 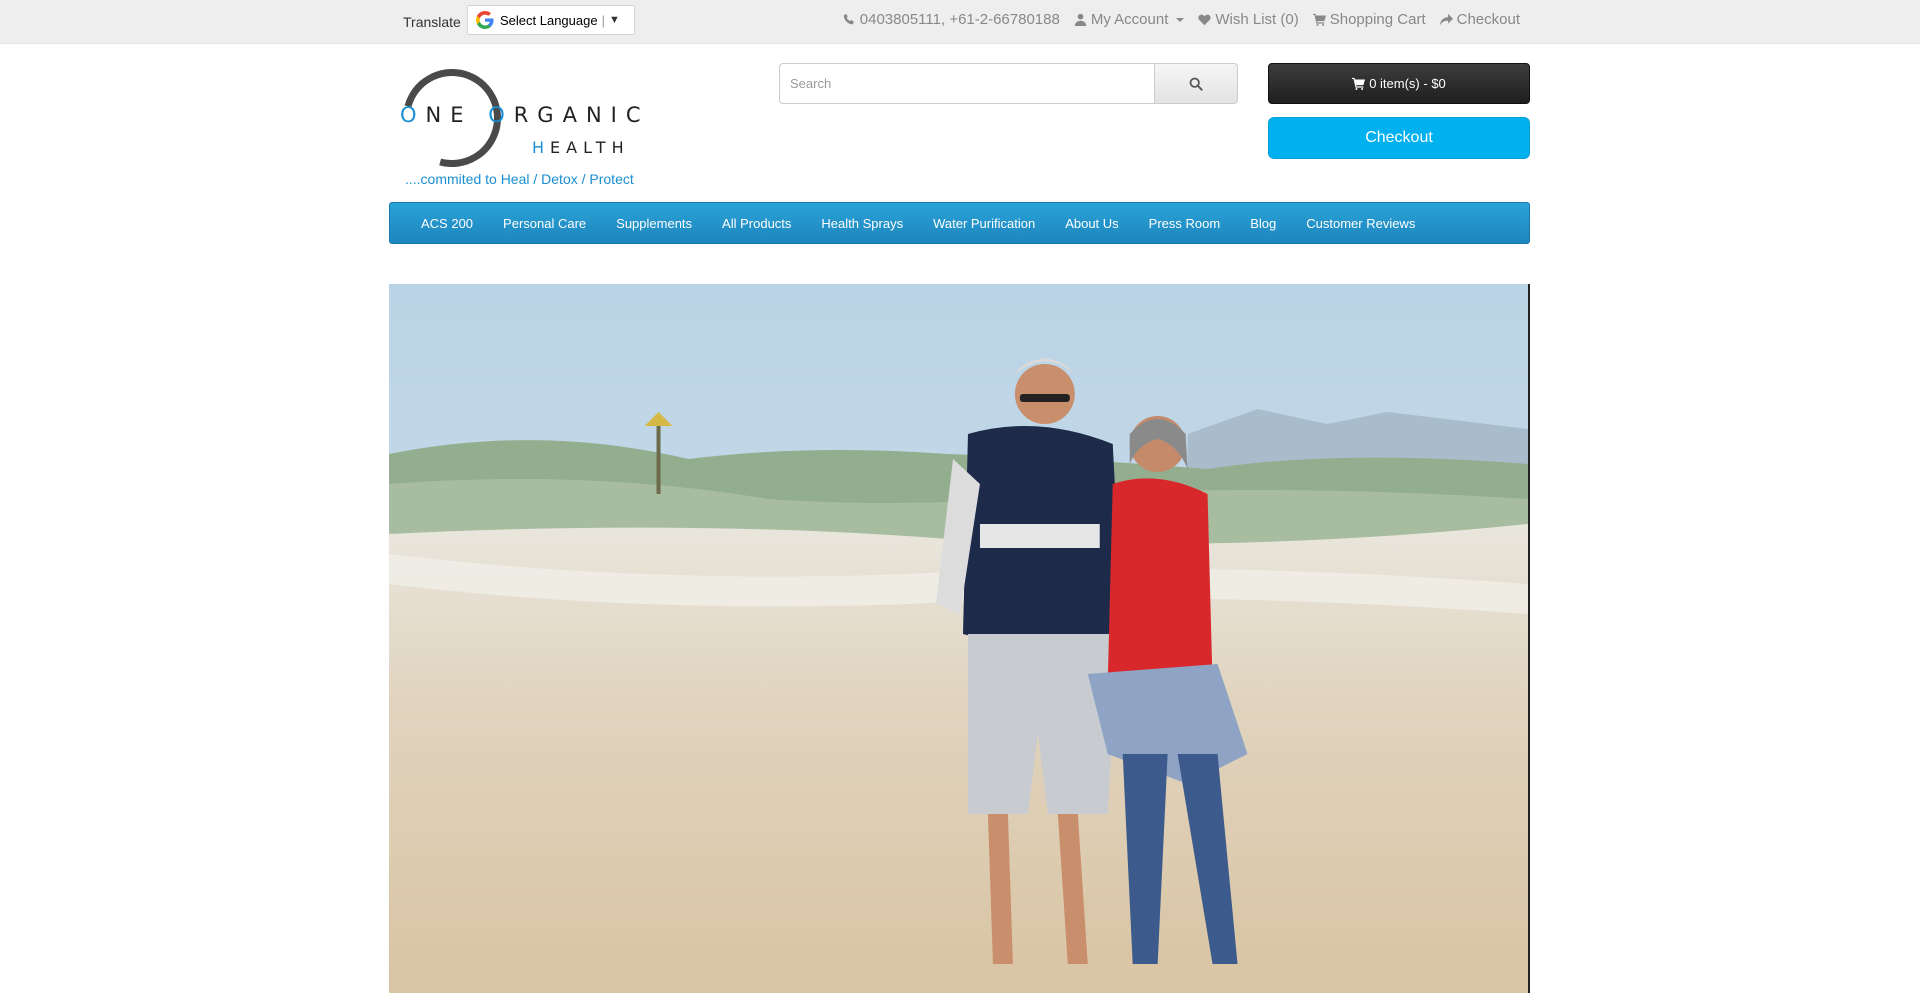 I want to click on search-bar, so click(x=1008, y=83).